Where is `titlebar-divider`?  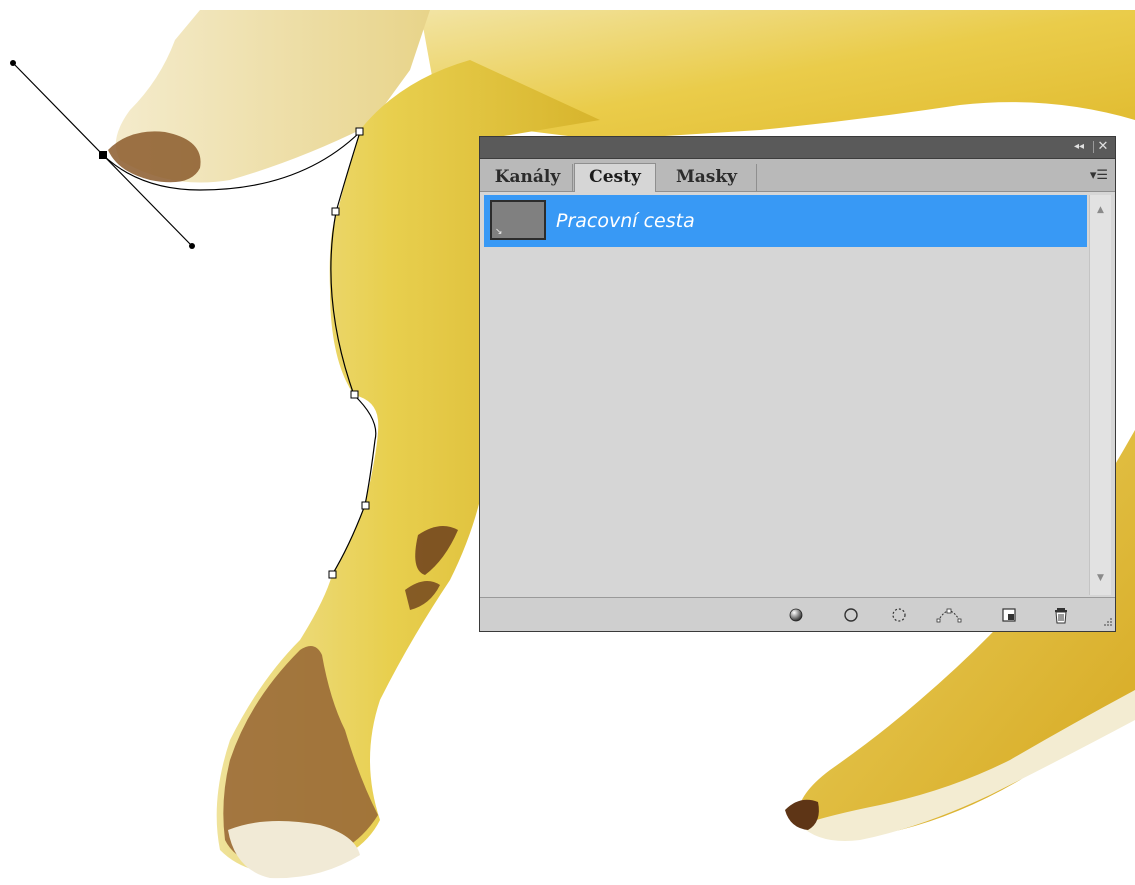
titlebar-divider is located at coordinates (1093, 147).